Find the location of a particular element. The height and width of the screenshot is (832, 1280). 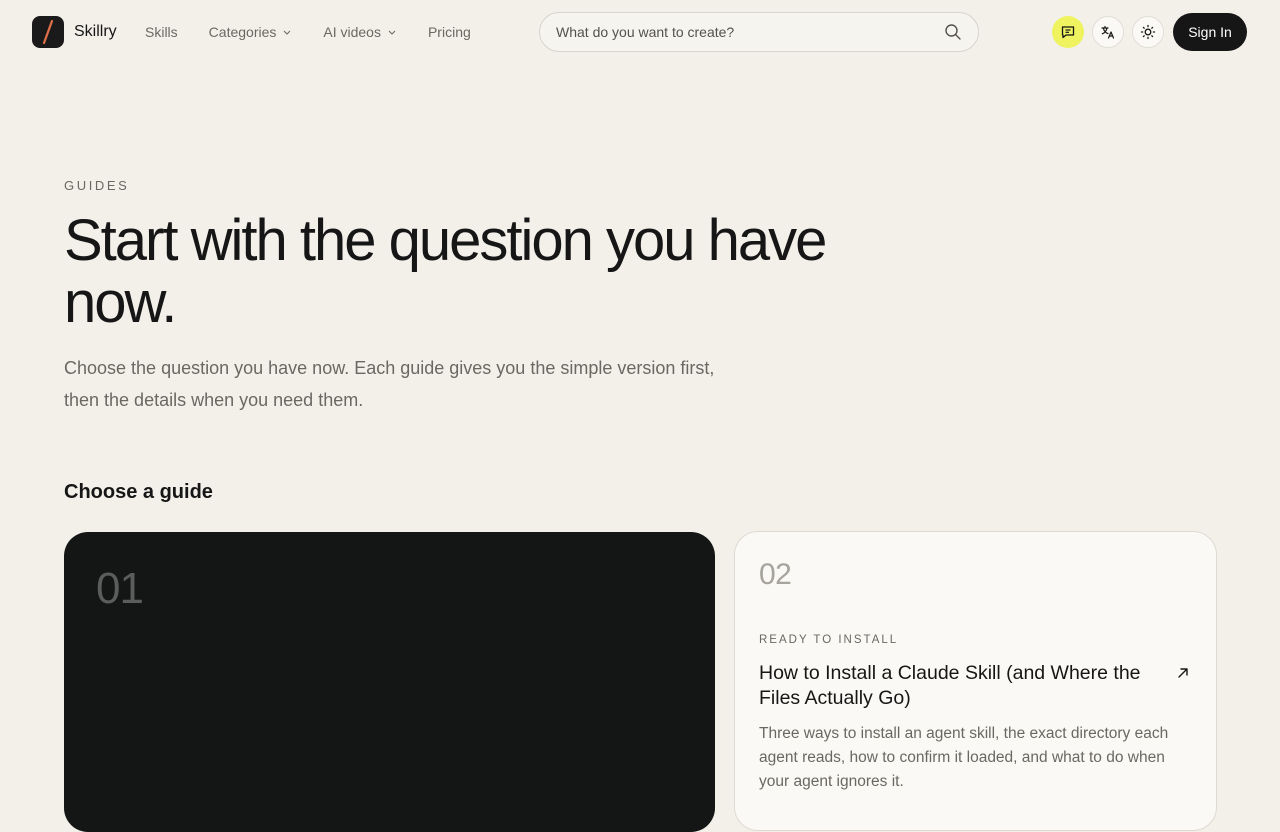

nav-ai-videos-label: AI videos is located at coordinates (352, 32).